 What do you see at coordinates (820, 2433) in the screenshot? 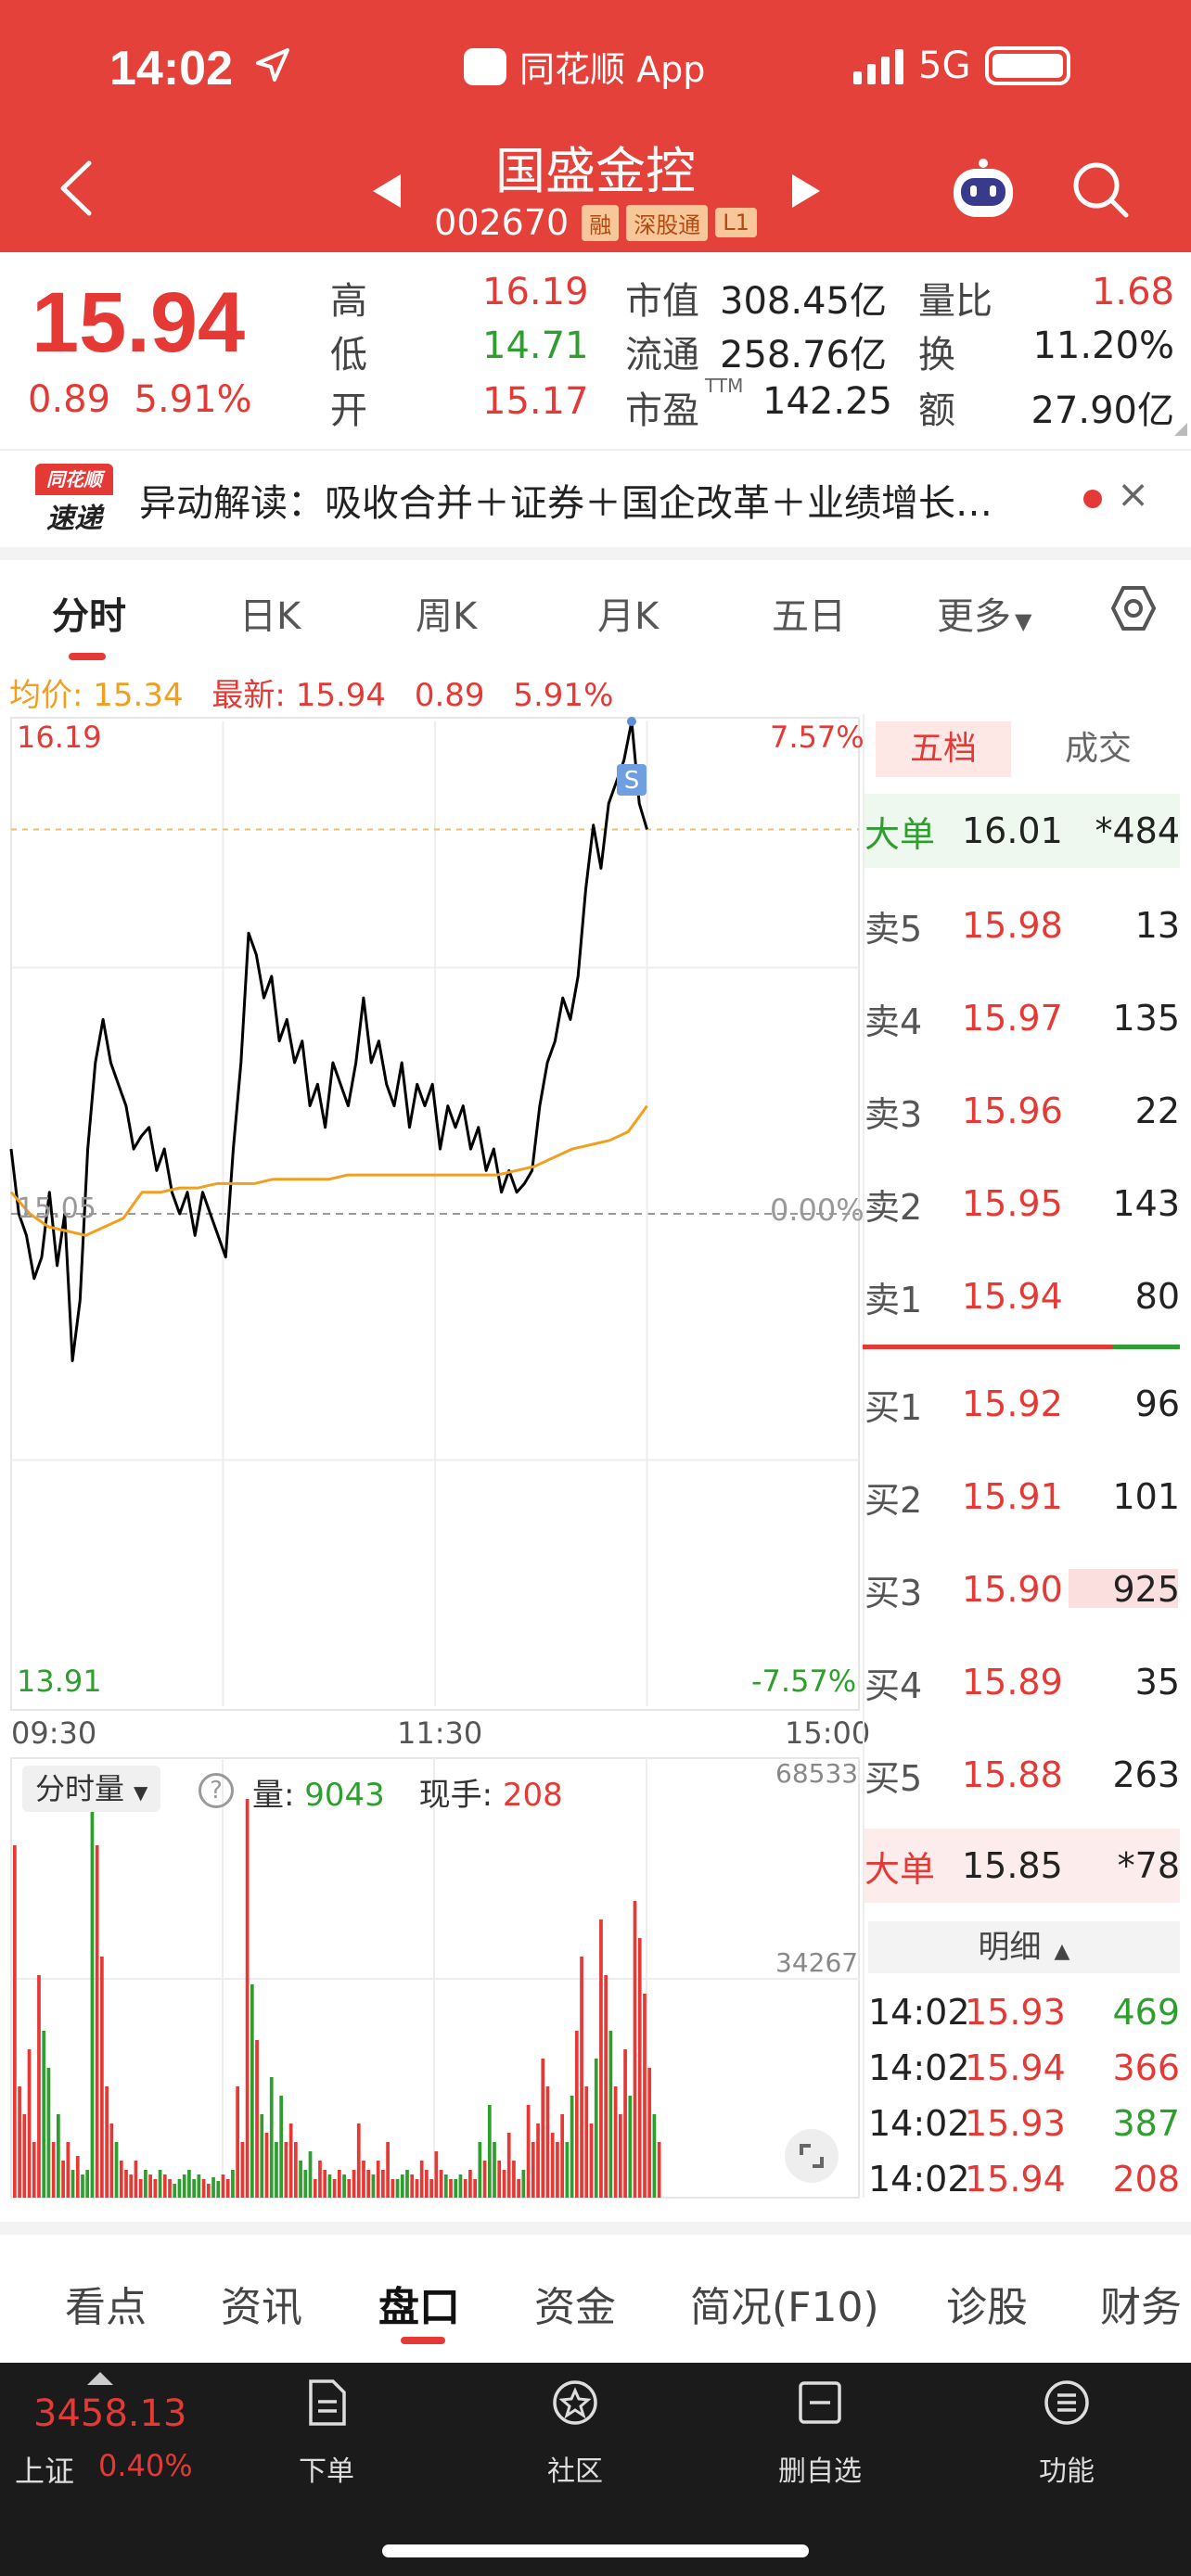
I see `nav-remove-watchlist: 删自选` at bounding box center [820, 2433].